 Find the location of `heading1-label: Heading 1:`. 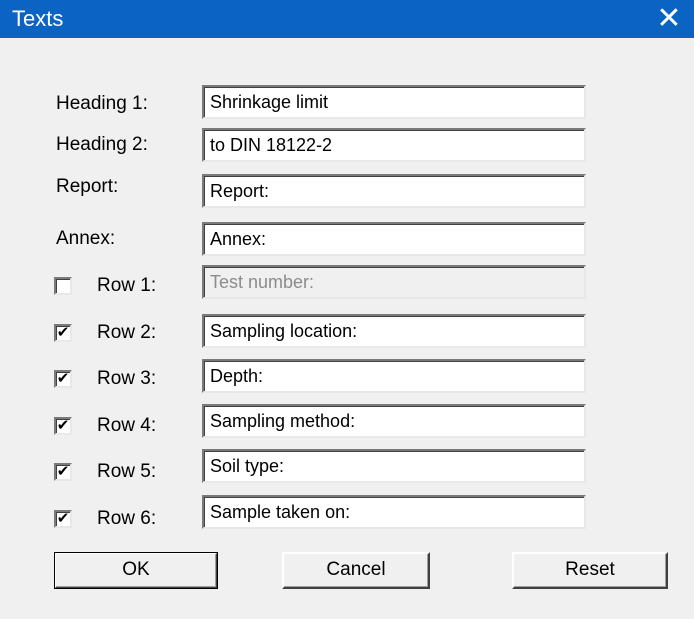

heading1-label: Heading 1: is located at coordinates (102, 103).